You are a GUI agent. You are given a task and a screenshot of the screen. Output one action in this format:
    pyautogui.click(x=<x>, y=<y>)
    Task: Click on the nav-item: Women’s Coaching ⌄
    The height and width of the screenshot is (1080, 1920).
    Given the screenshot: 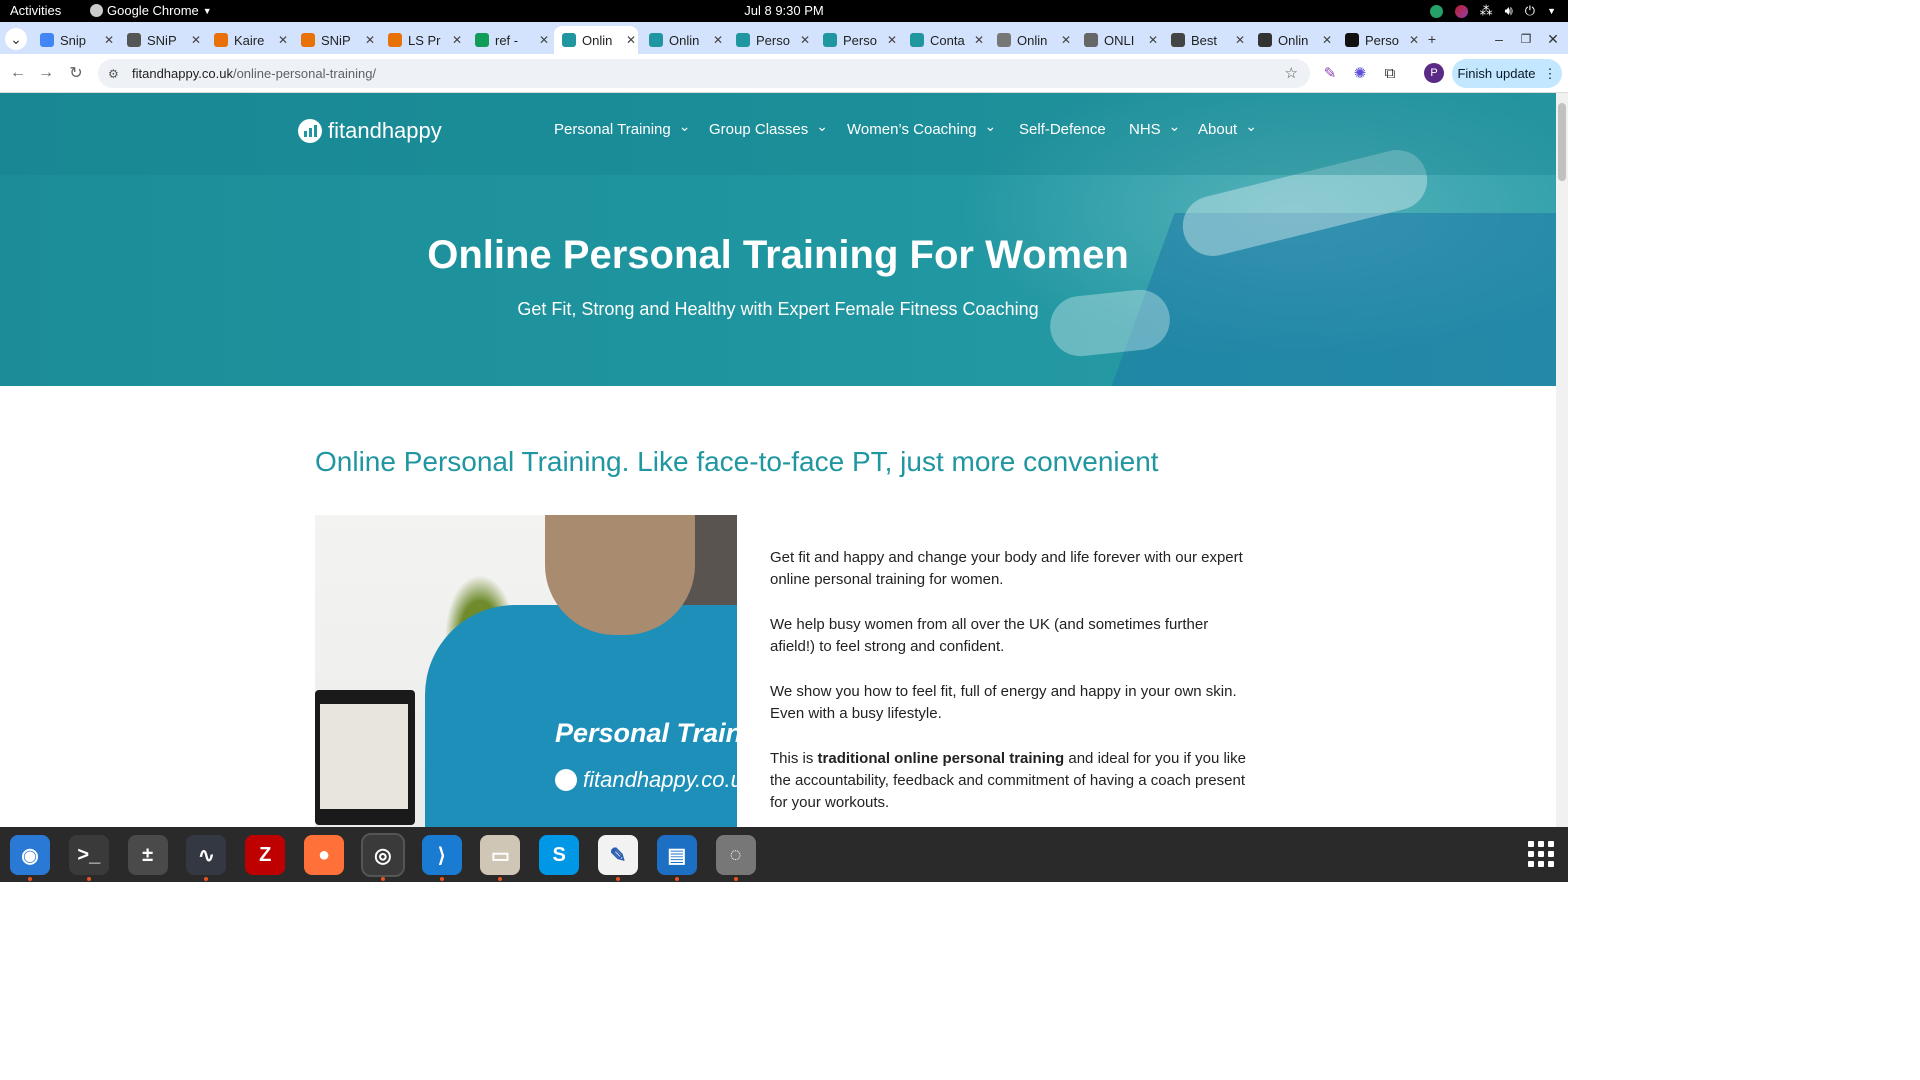 What is the action you would take?
    pyautogui.click(x=921, y=128)
    